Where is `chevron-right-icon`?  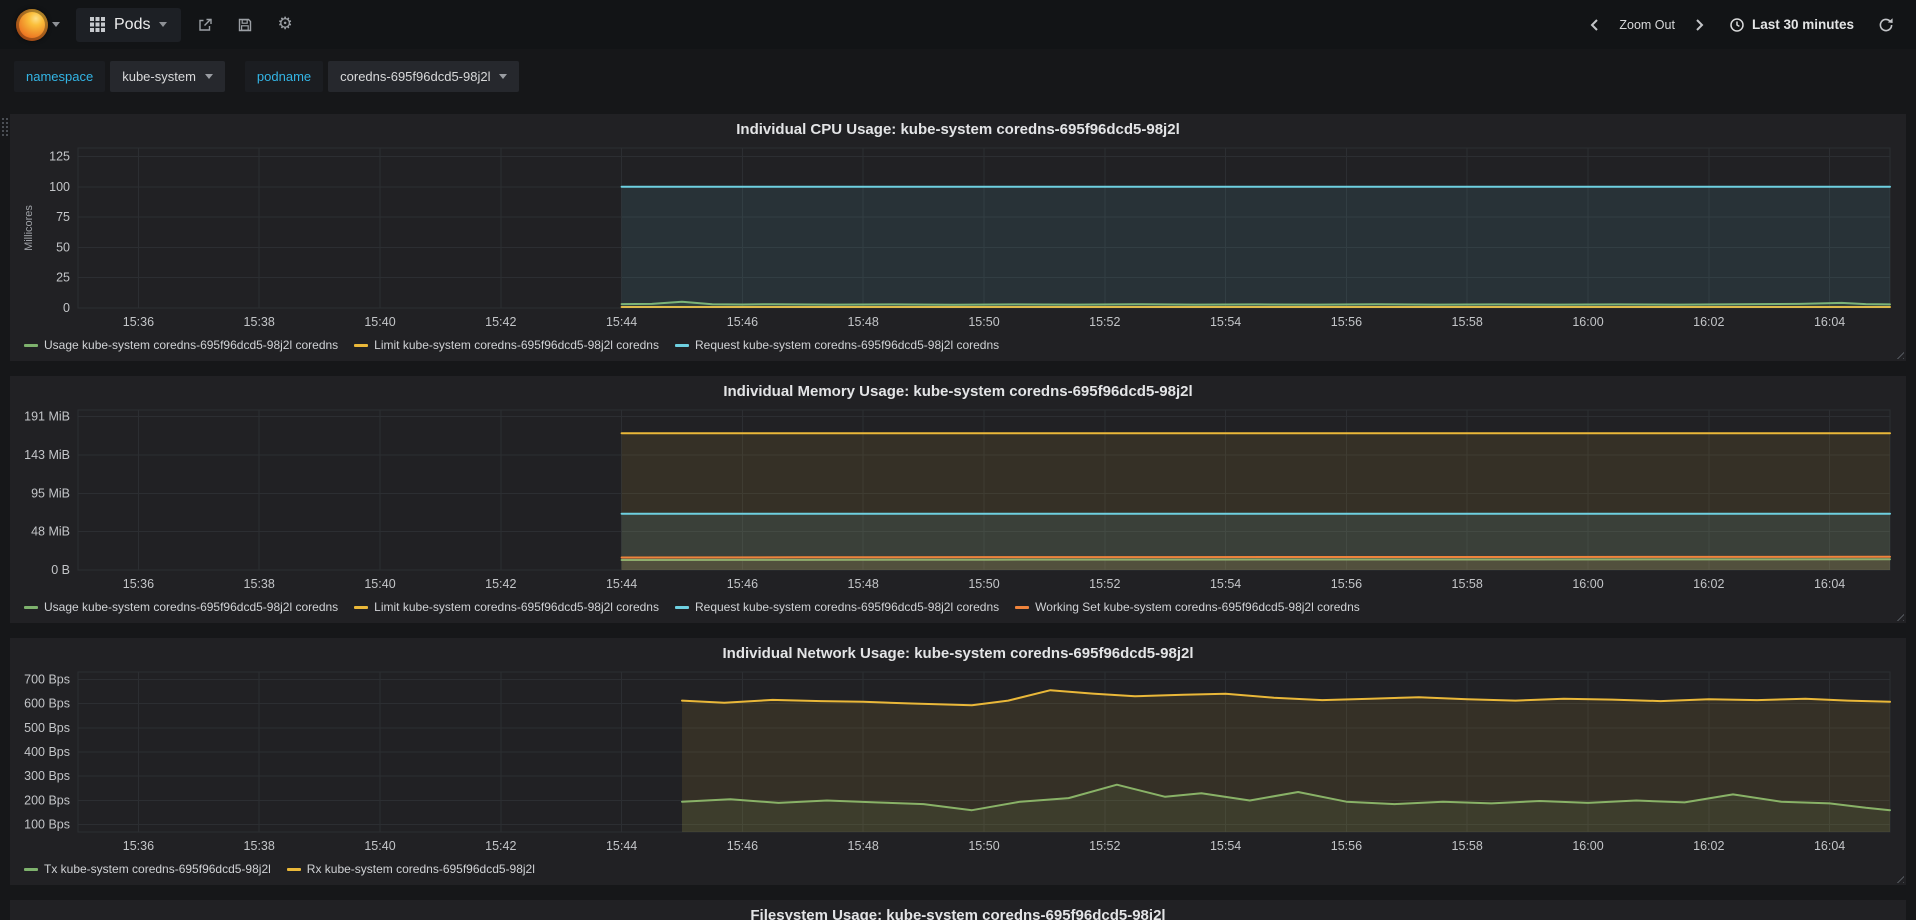
chevron-right-icon is located at coordinates (1700, 24).